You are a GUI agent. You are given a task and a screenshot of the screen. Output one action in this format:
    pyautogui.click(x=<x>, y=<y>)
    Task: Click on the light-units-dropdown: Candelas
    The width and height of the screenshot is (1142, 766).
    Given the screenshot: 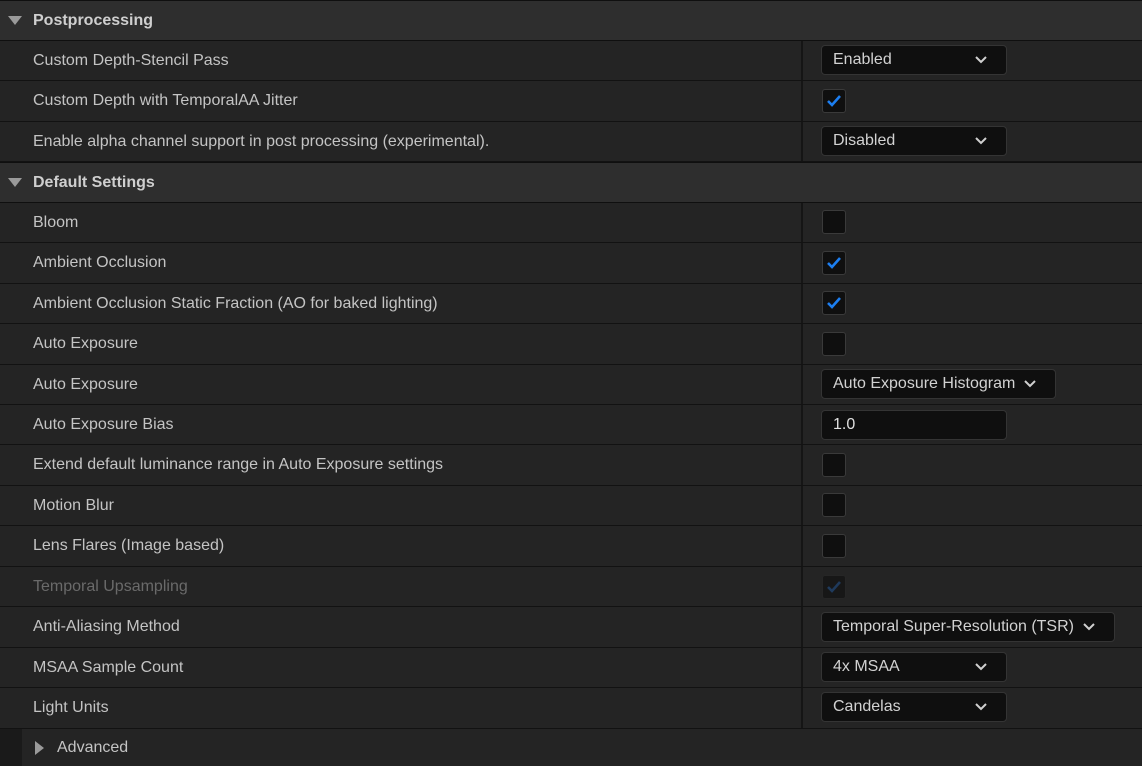 What is the action you would take?
    pyautogui.click(x=914, y=707)
    